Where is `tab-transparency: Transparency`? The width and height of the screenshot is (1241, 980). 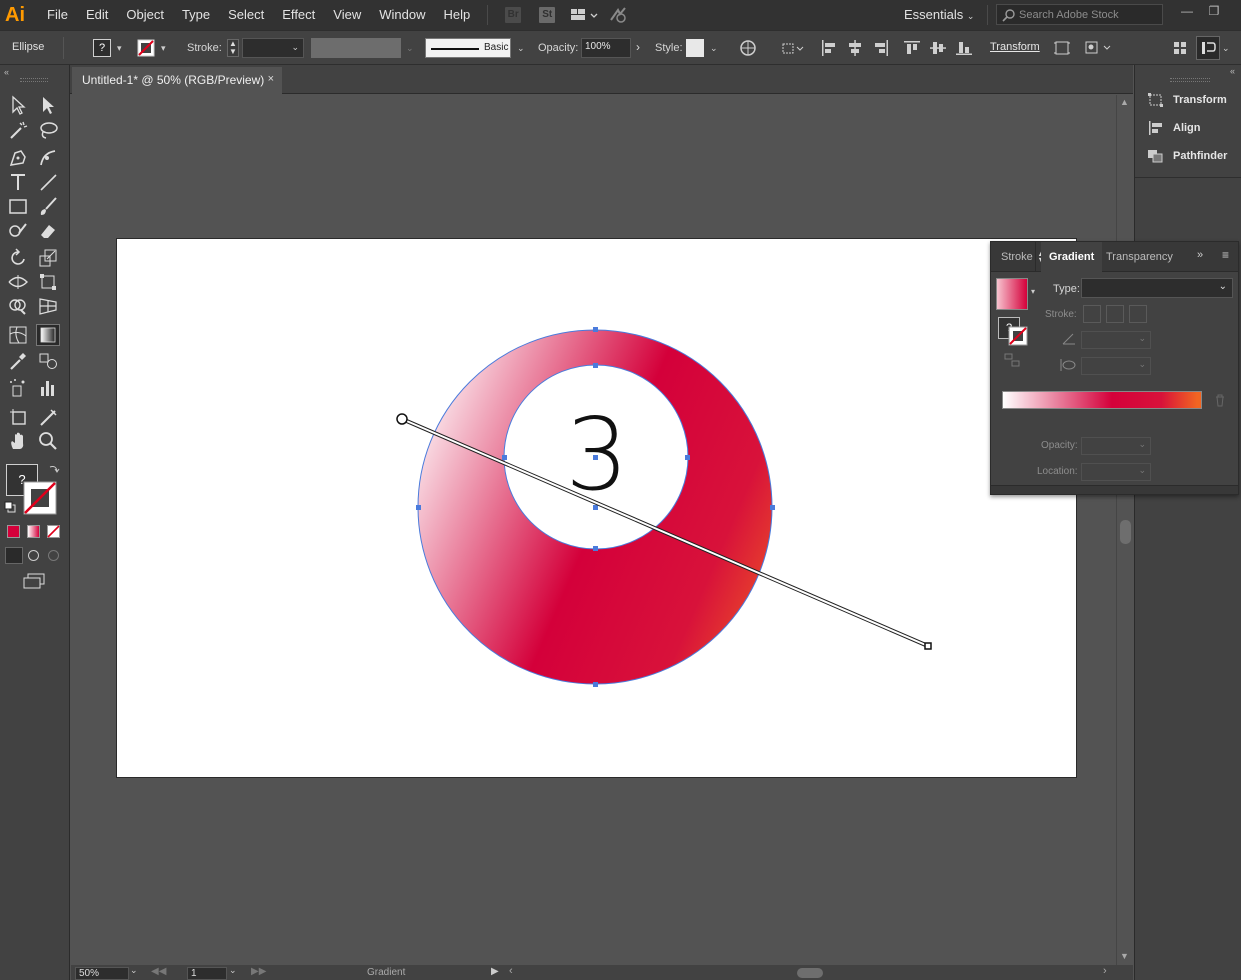
tab-transparency: Transparency is located at coordinates (1139, 257).